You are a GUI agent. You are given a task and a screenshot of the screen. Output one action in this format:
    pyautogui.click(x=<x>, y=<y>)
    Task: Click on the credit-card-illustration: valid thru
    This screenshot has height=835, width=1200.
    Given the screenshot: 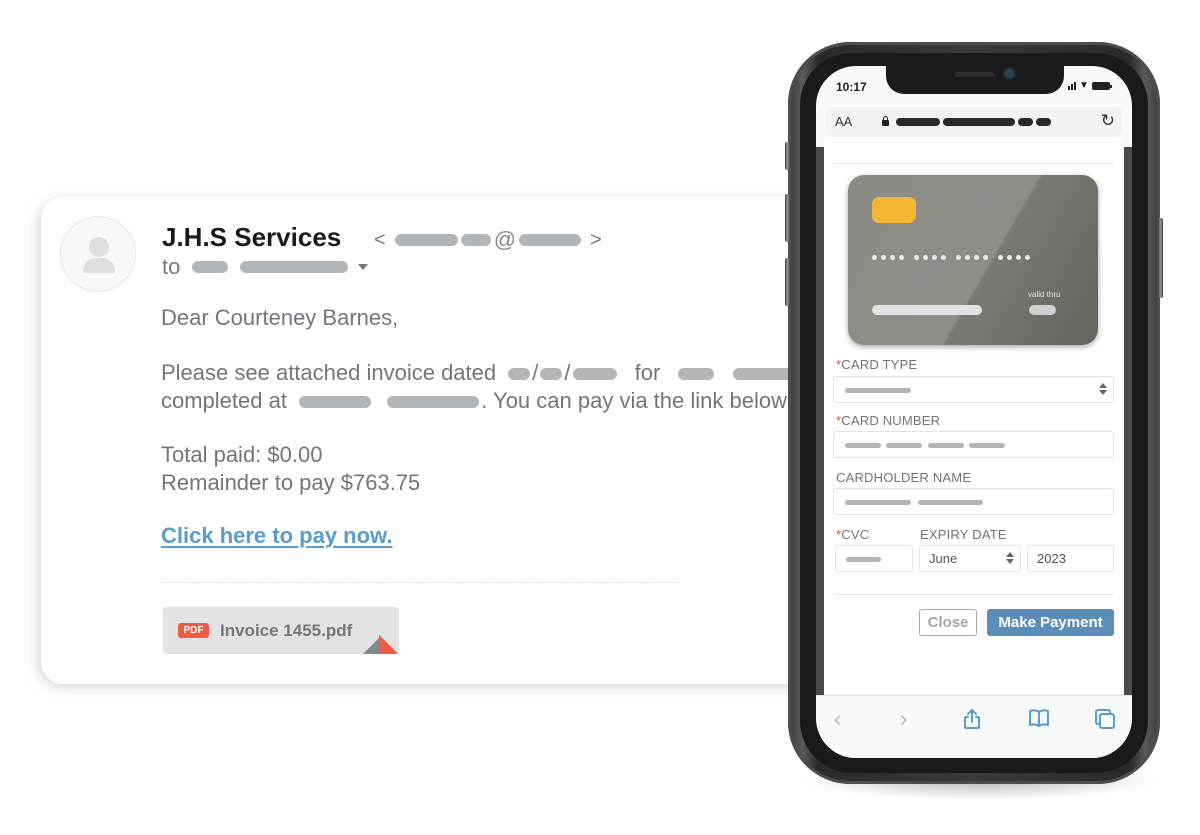 What is the action you would take?
    pyautogui.click(x=973, y=260)
    